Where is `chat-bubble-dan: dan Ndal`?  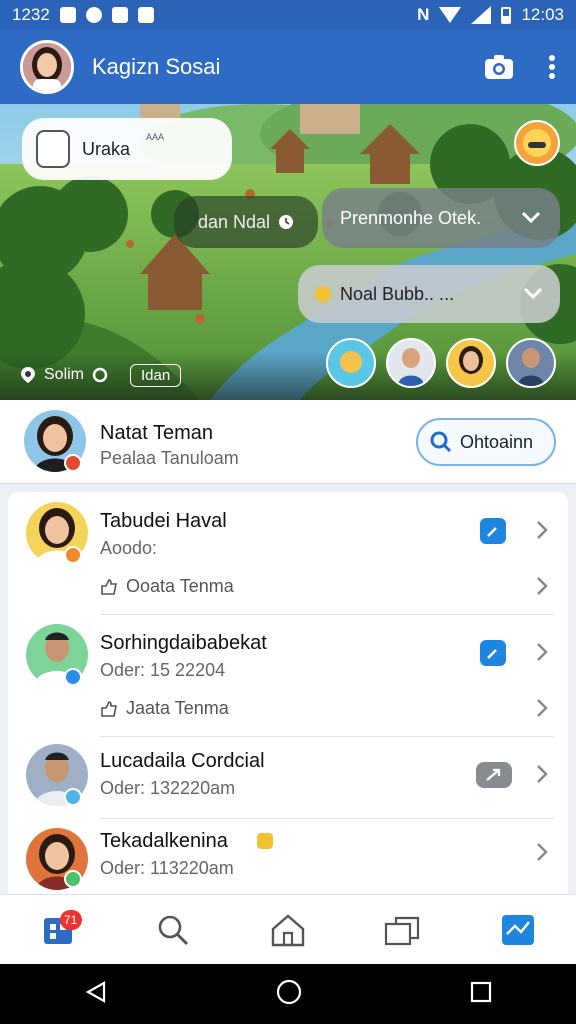
chat-bubble-dan: dan Ndal is located at coordinates (246, 222).